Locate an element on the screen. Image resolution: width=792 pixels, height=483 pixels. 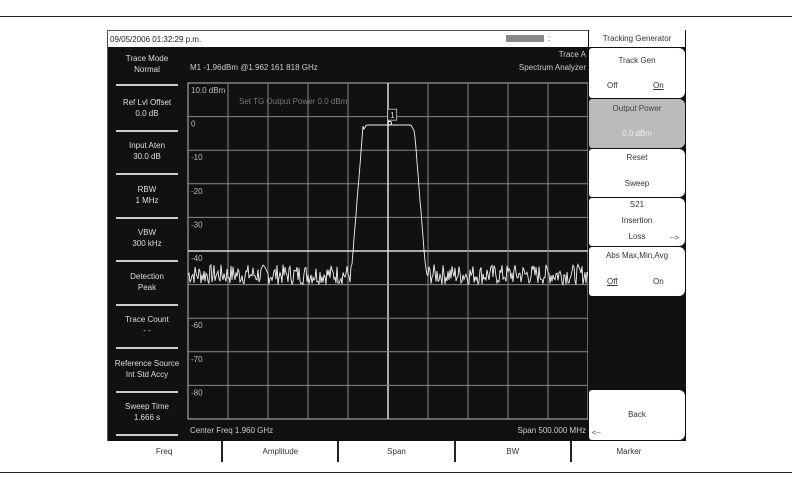
setting-value: 0.0 dB is located at coordinates (147, 113).